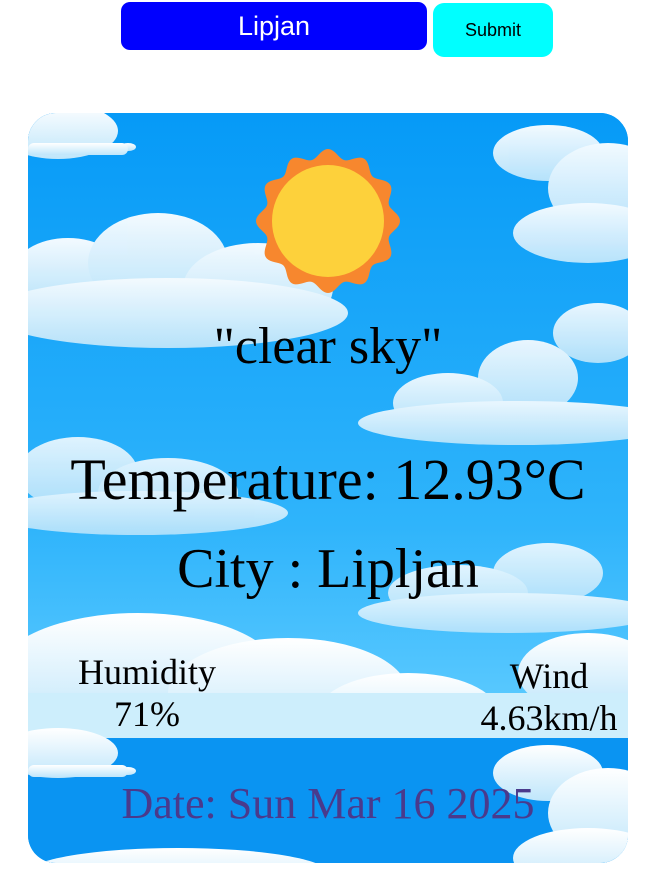 This screenshot has width=658, height=870. What do you see at coordinates (147, 714) in the screenshot?
I see `humidity-value: 71%` at bounding box center [147, 714].